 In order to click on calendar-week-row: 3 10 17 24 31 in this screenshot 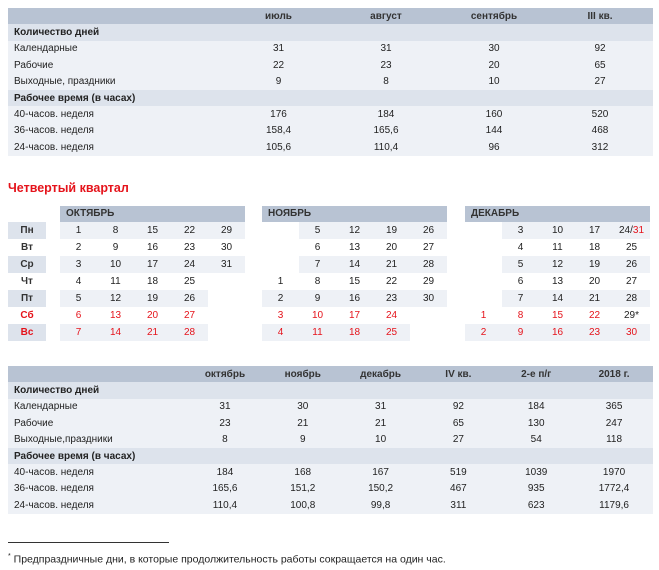, I will do `click(152, 264)`.